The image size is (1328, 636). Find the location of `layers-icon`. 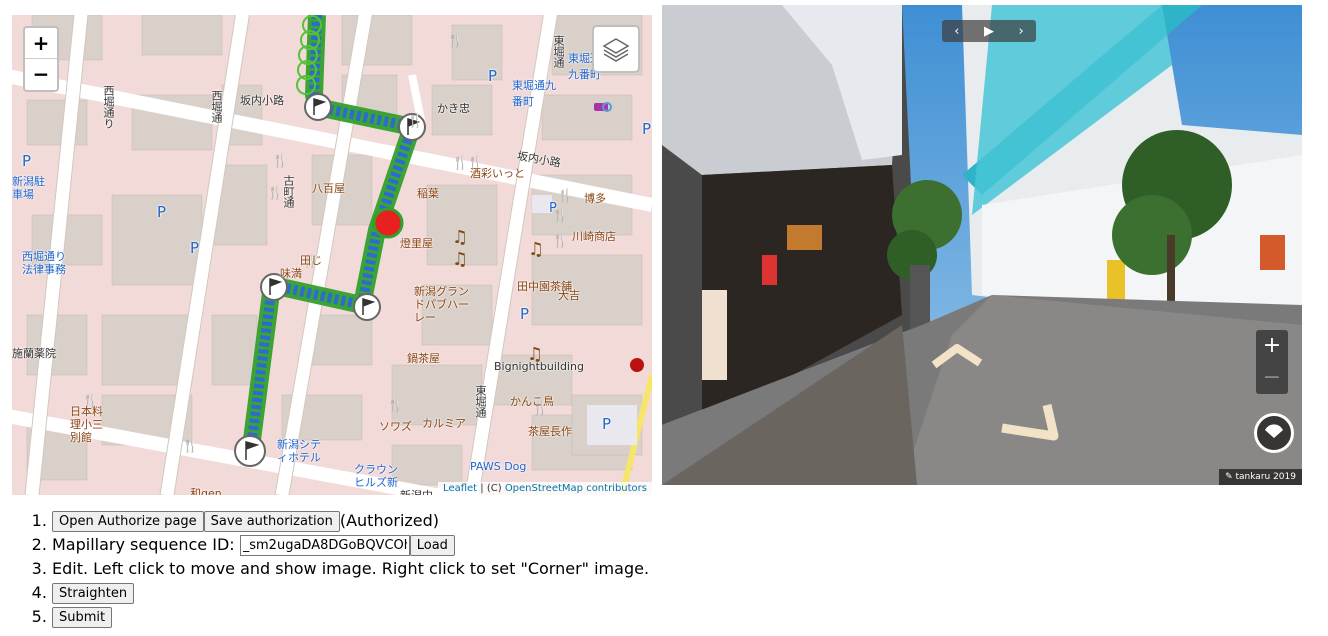

layers-icon is located at coordinates (616, 50).